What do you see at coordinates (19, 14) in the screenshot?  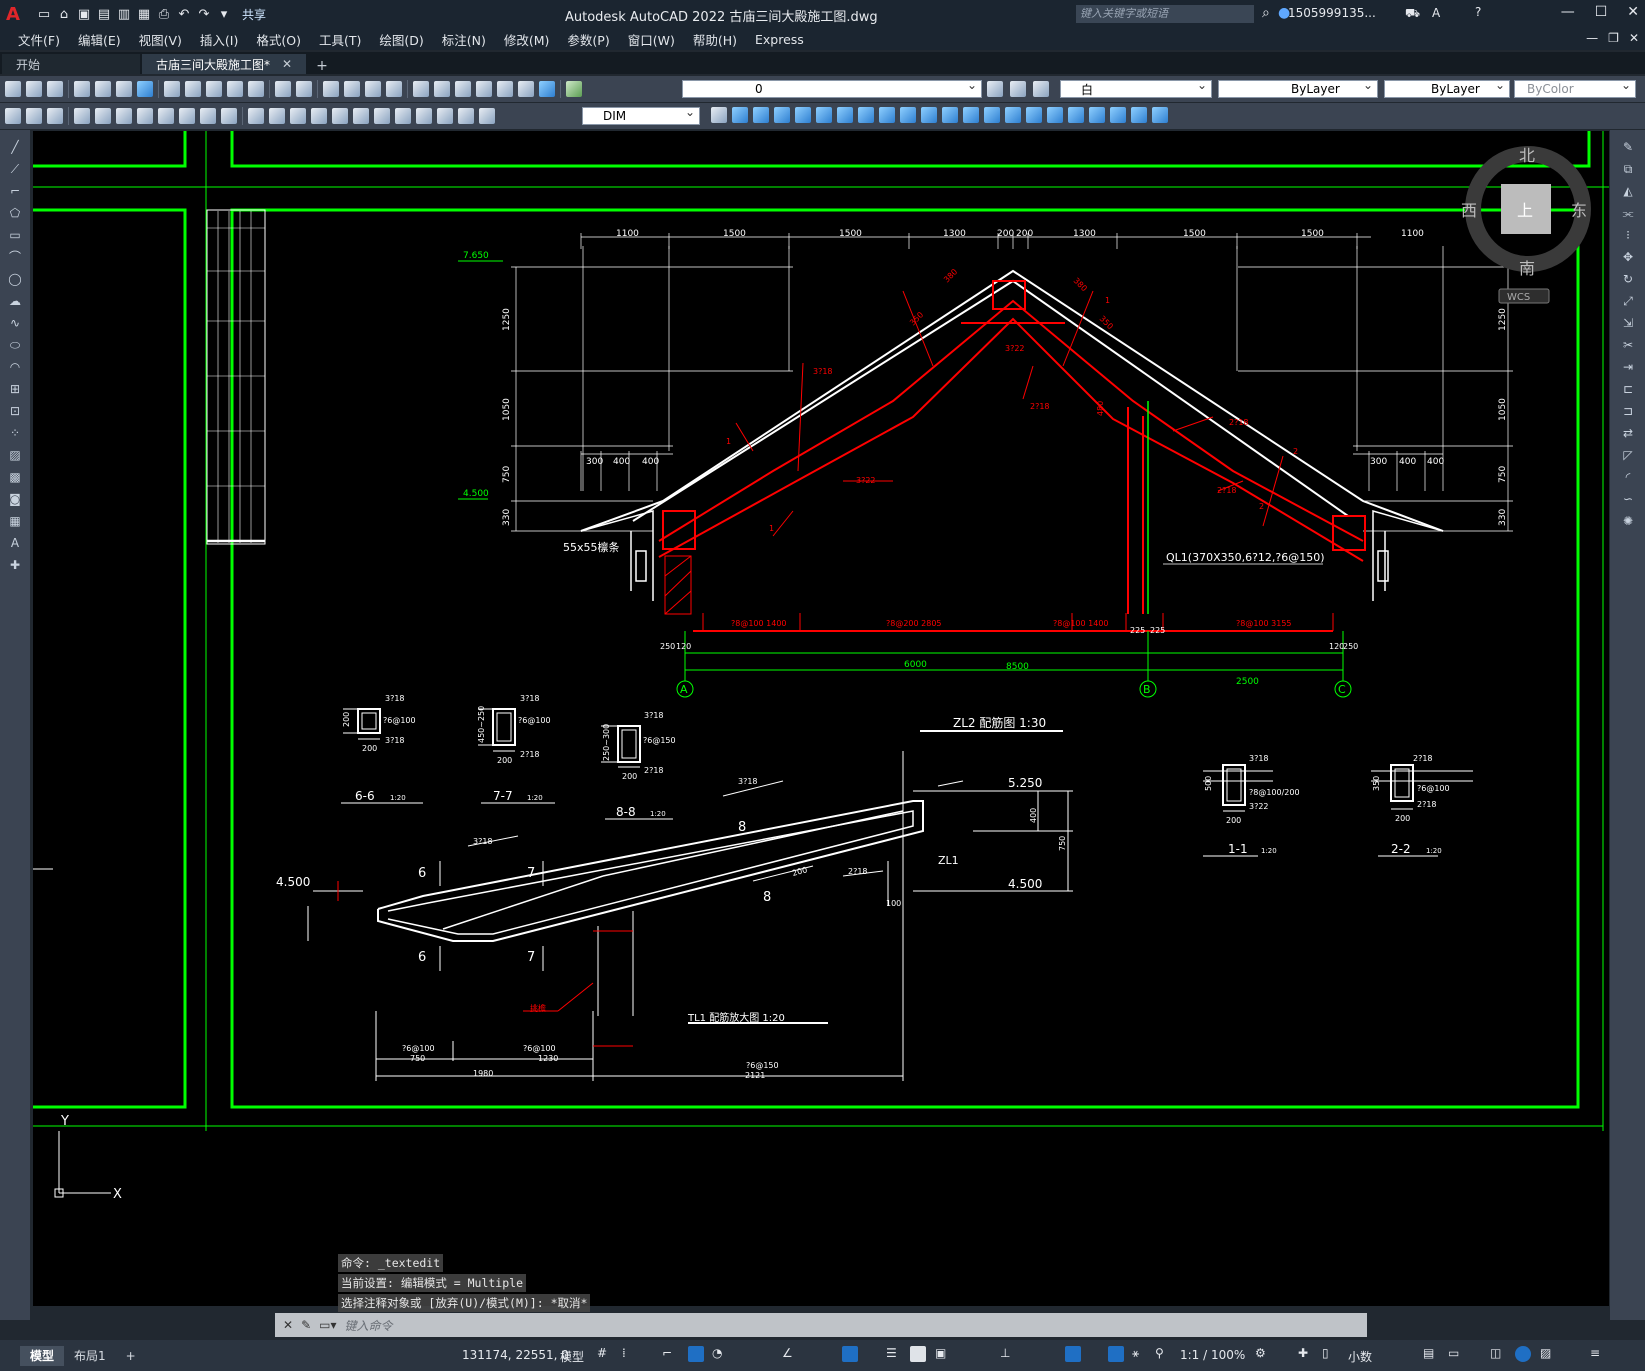 I see `autocad-logo: A` at bounding box center [19, 14].